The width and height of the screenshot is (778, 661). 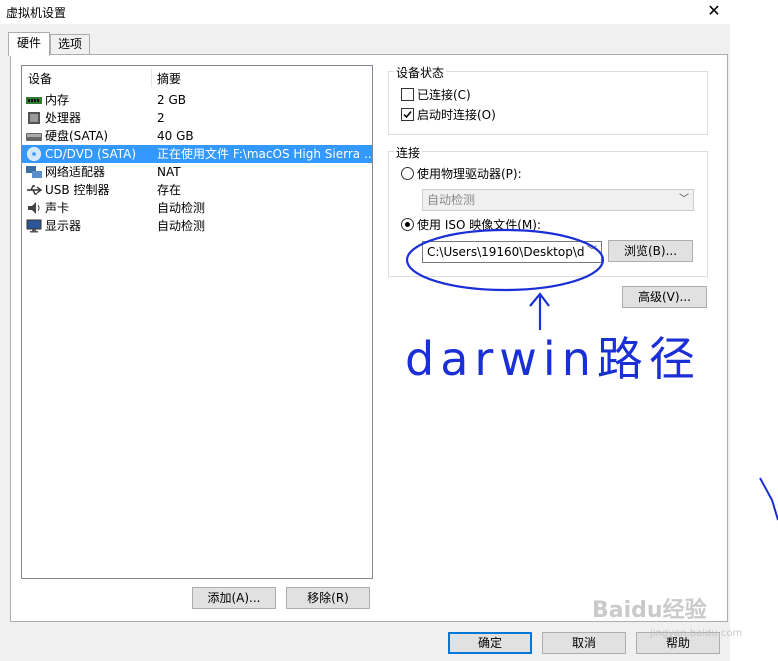 I want to click on annotation-arrow, so click(x=539, y=311).